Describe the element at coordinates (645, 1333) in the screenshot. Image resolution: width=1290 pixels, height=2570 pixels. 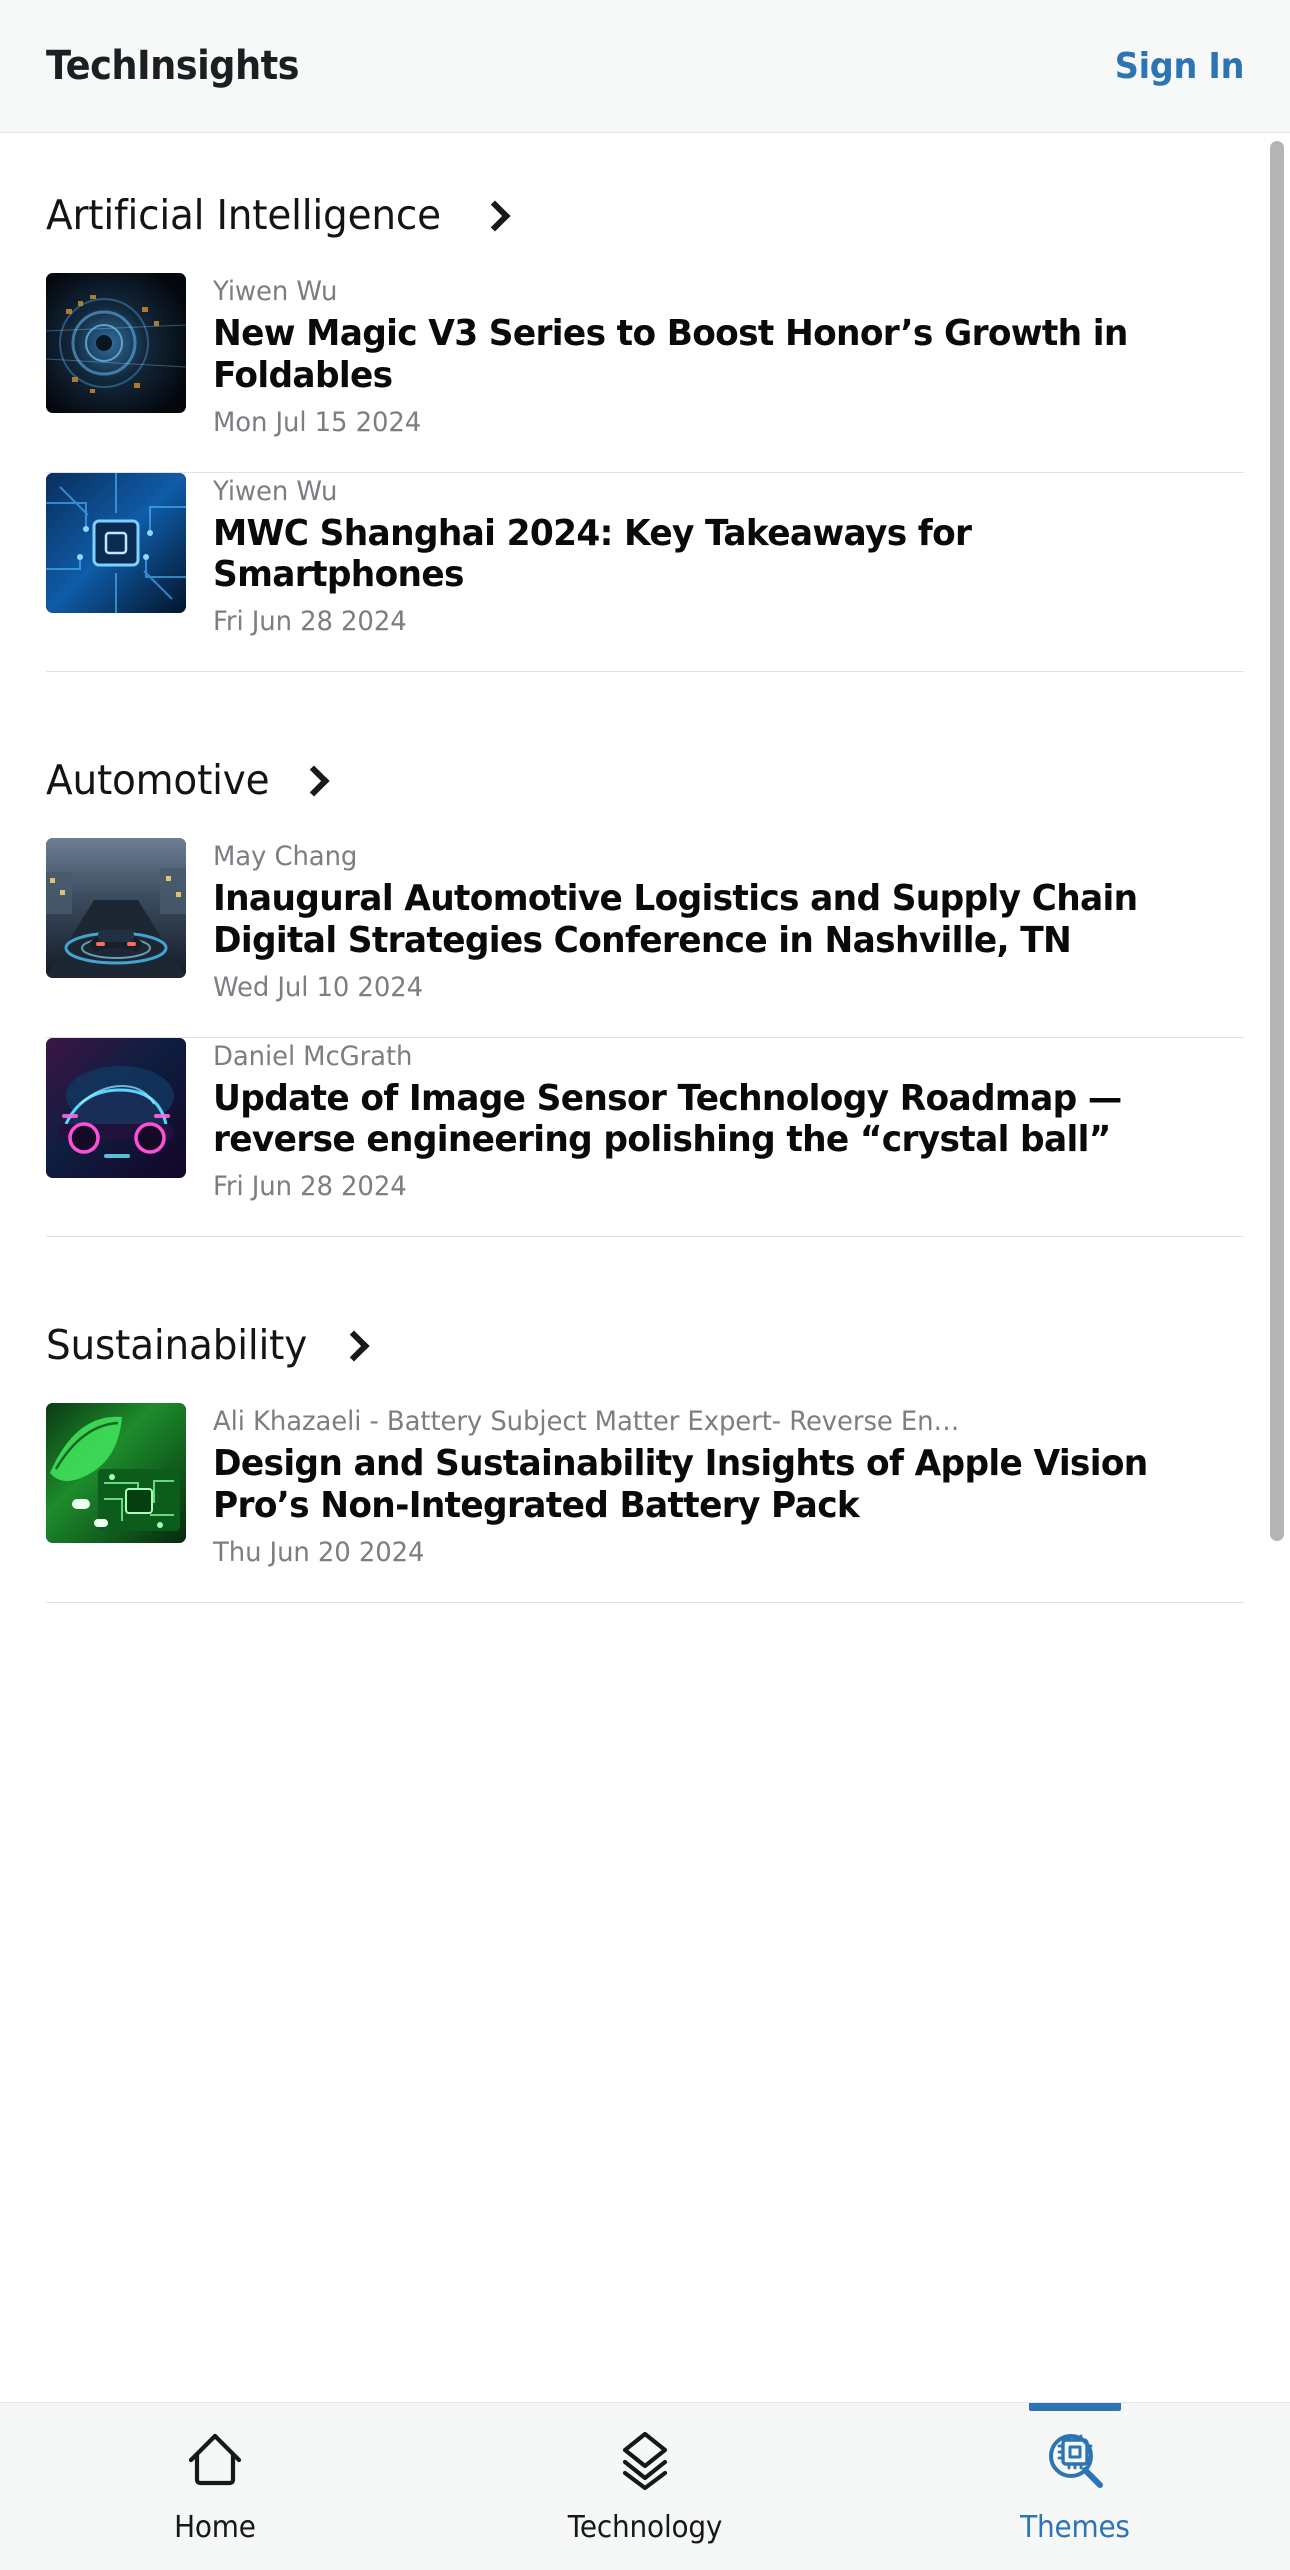
I see `section-header-sustainability: Sustainability` at that location.